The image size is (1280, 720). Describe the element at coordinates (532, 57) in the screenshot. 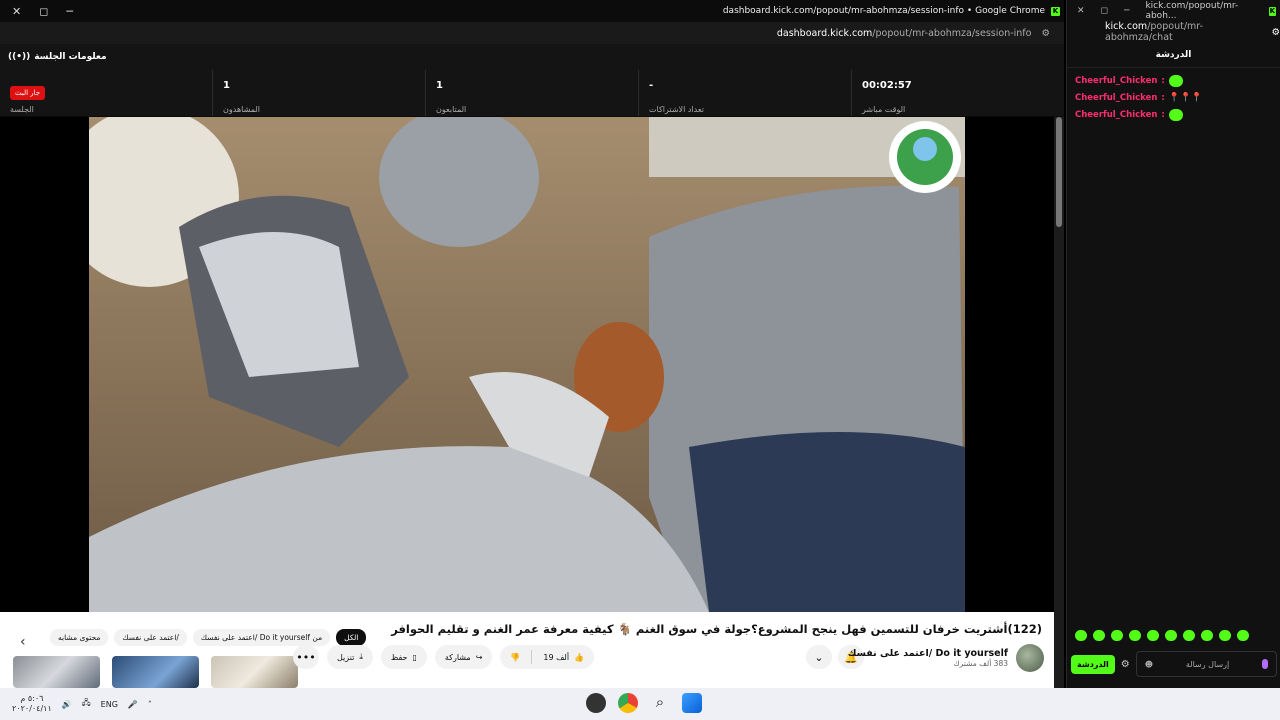

I see `session-header: ((•)) معلومات الجلسة` at that location.